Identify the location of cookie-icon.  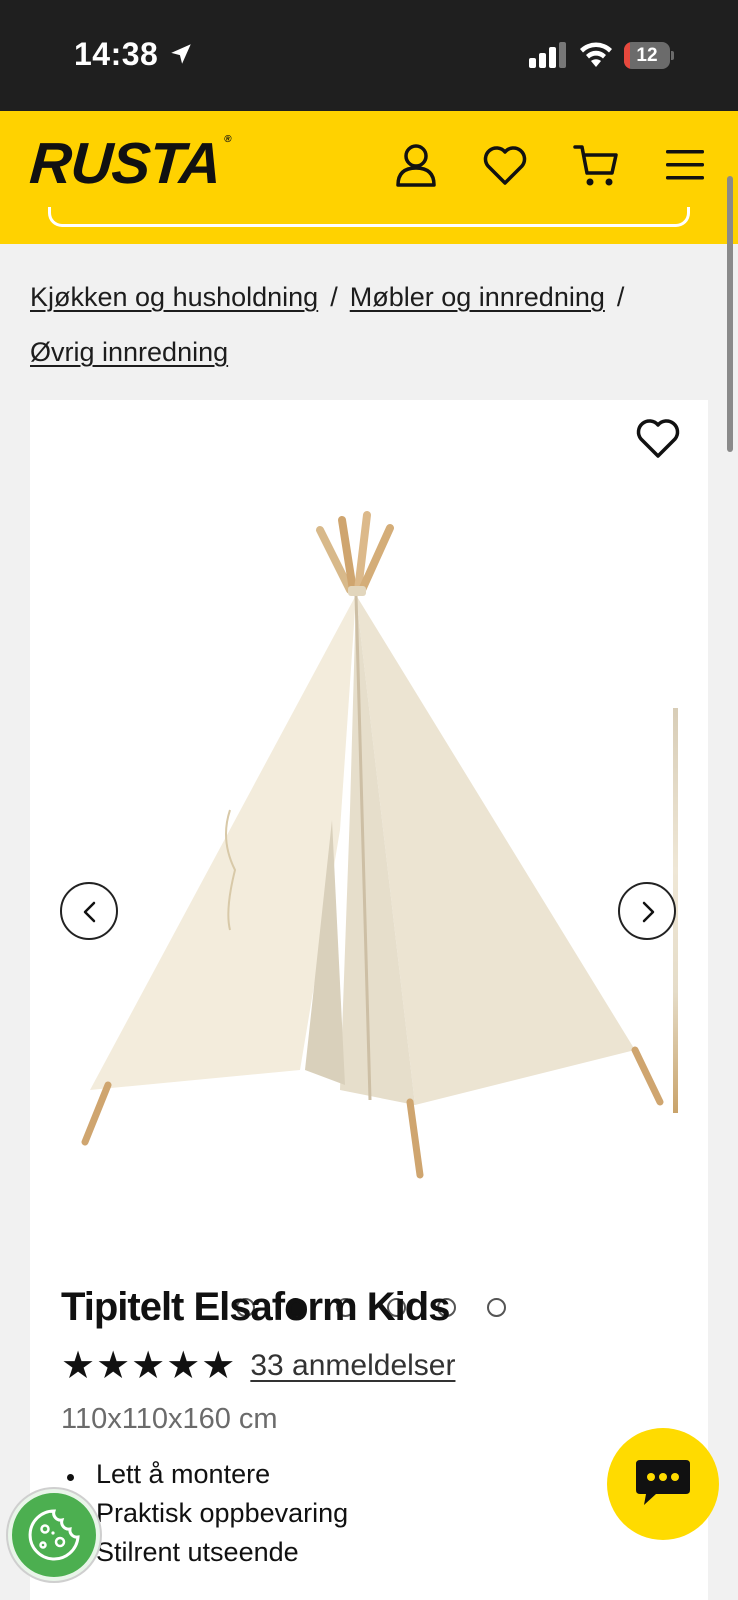
(54, 1535).